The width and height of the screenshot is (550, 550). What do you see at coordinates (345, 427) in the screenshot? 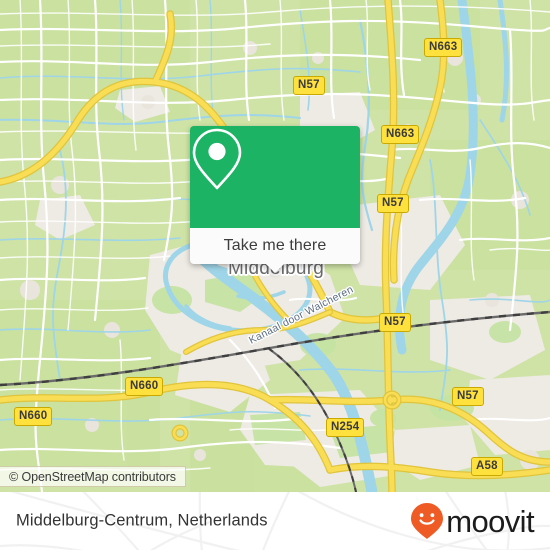
I see `road-shield-n254: N254` at bounding box center [345, 427].